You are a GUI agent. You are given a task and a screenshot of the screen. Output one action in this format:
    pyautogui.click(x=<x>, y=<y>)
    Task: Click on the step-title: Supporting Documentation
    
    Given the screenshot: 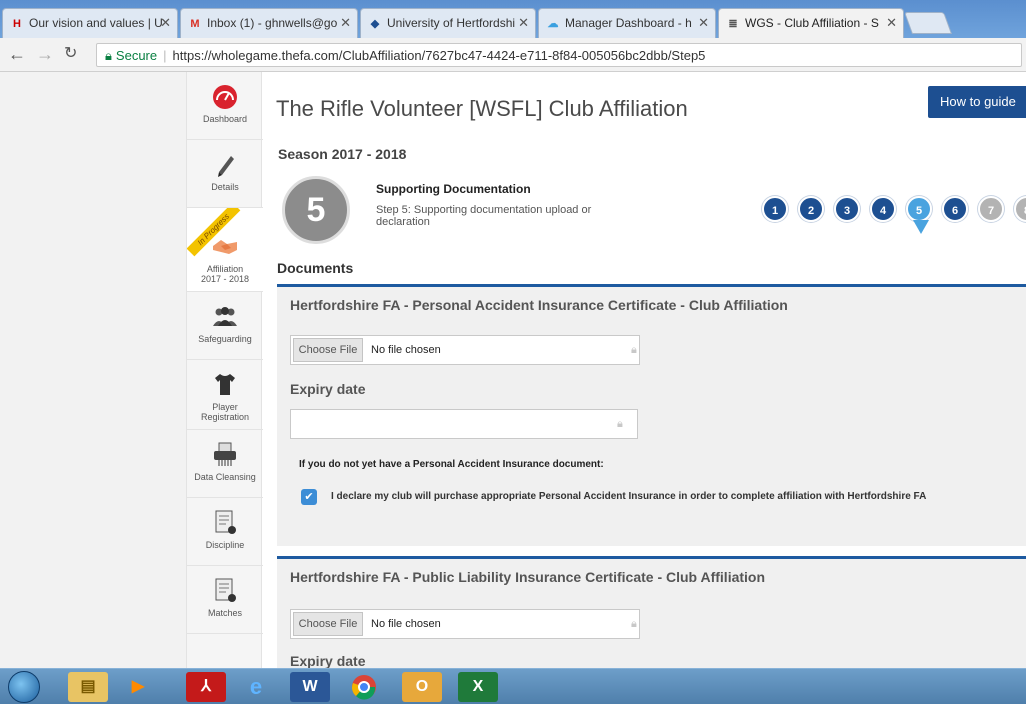 What is the action you would take?
    pyautogui.click(x=453, y=189)
    